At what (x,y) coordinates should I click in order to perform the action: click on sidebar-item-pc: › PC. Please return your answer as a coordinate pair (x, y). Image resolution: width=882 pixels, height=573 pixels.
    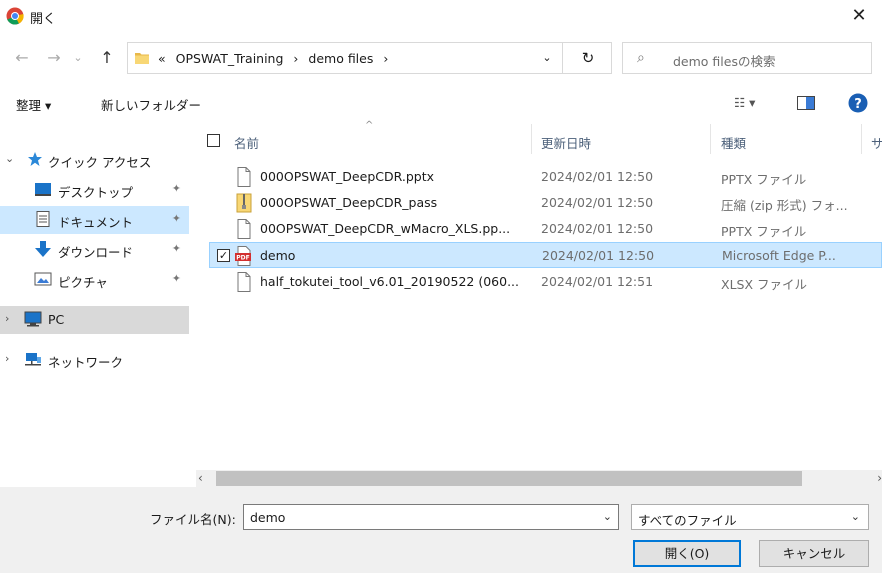
    Looking at the image, I should click on (94, 320).